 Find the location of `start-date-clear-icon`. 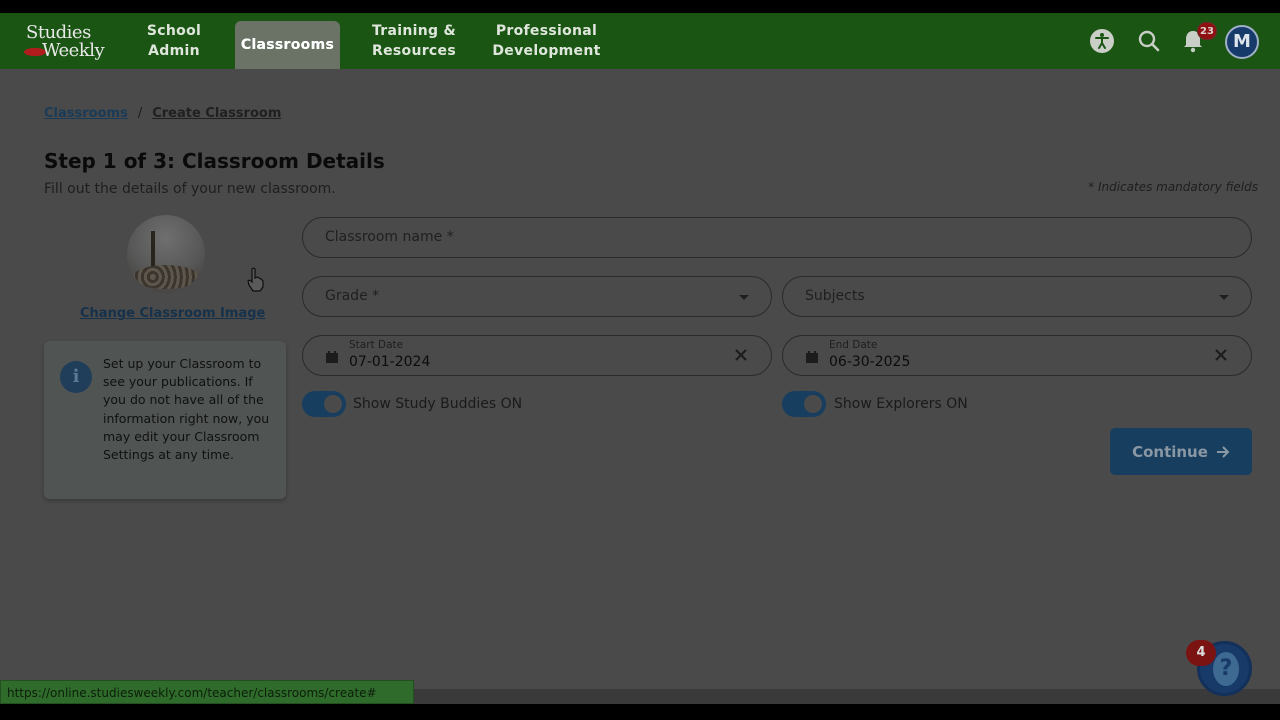

start-date-clear-icon is located at coordinates (741, 357).